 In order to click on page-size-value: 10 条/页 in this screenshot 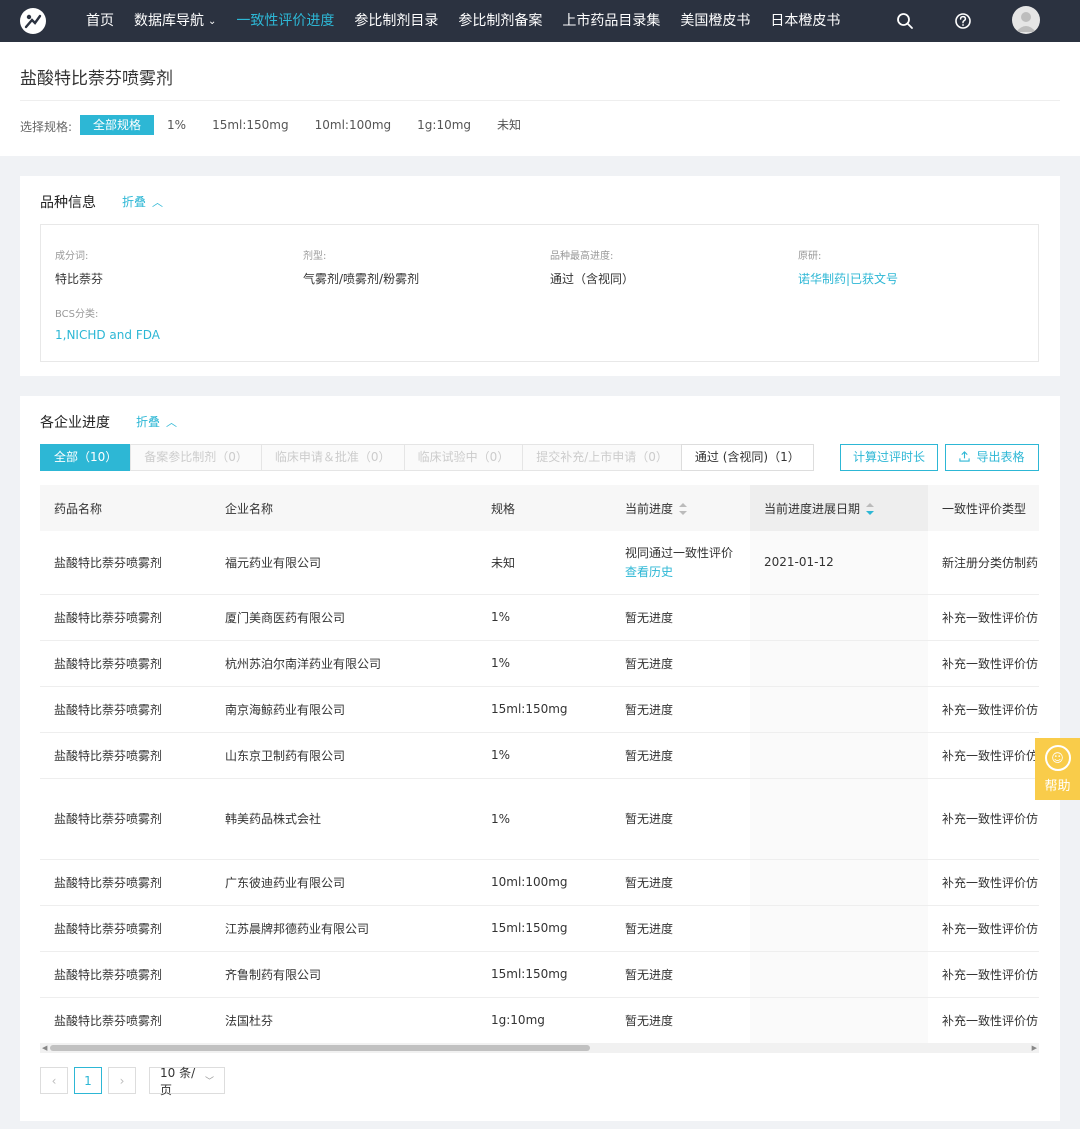, I will do `click(178, 1081)`.